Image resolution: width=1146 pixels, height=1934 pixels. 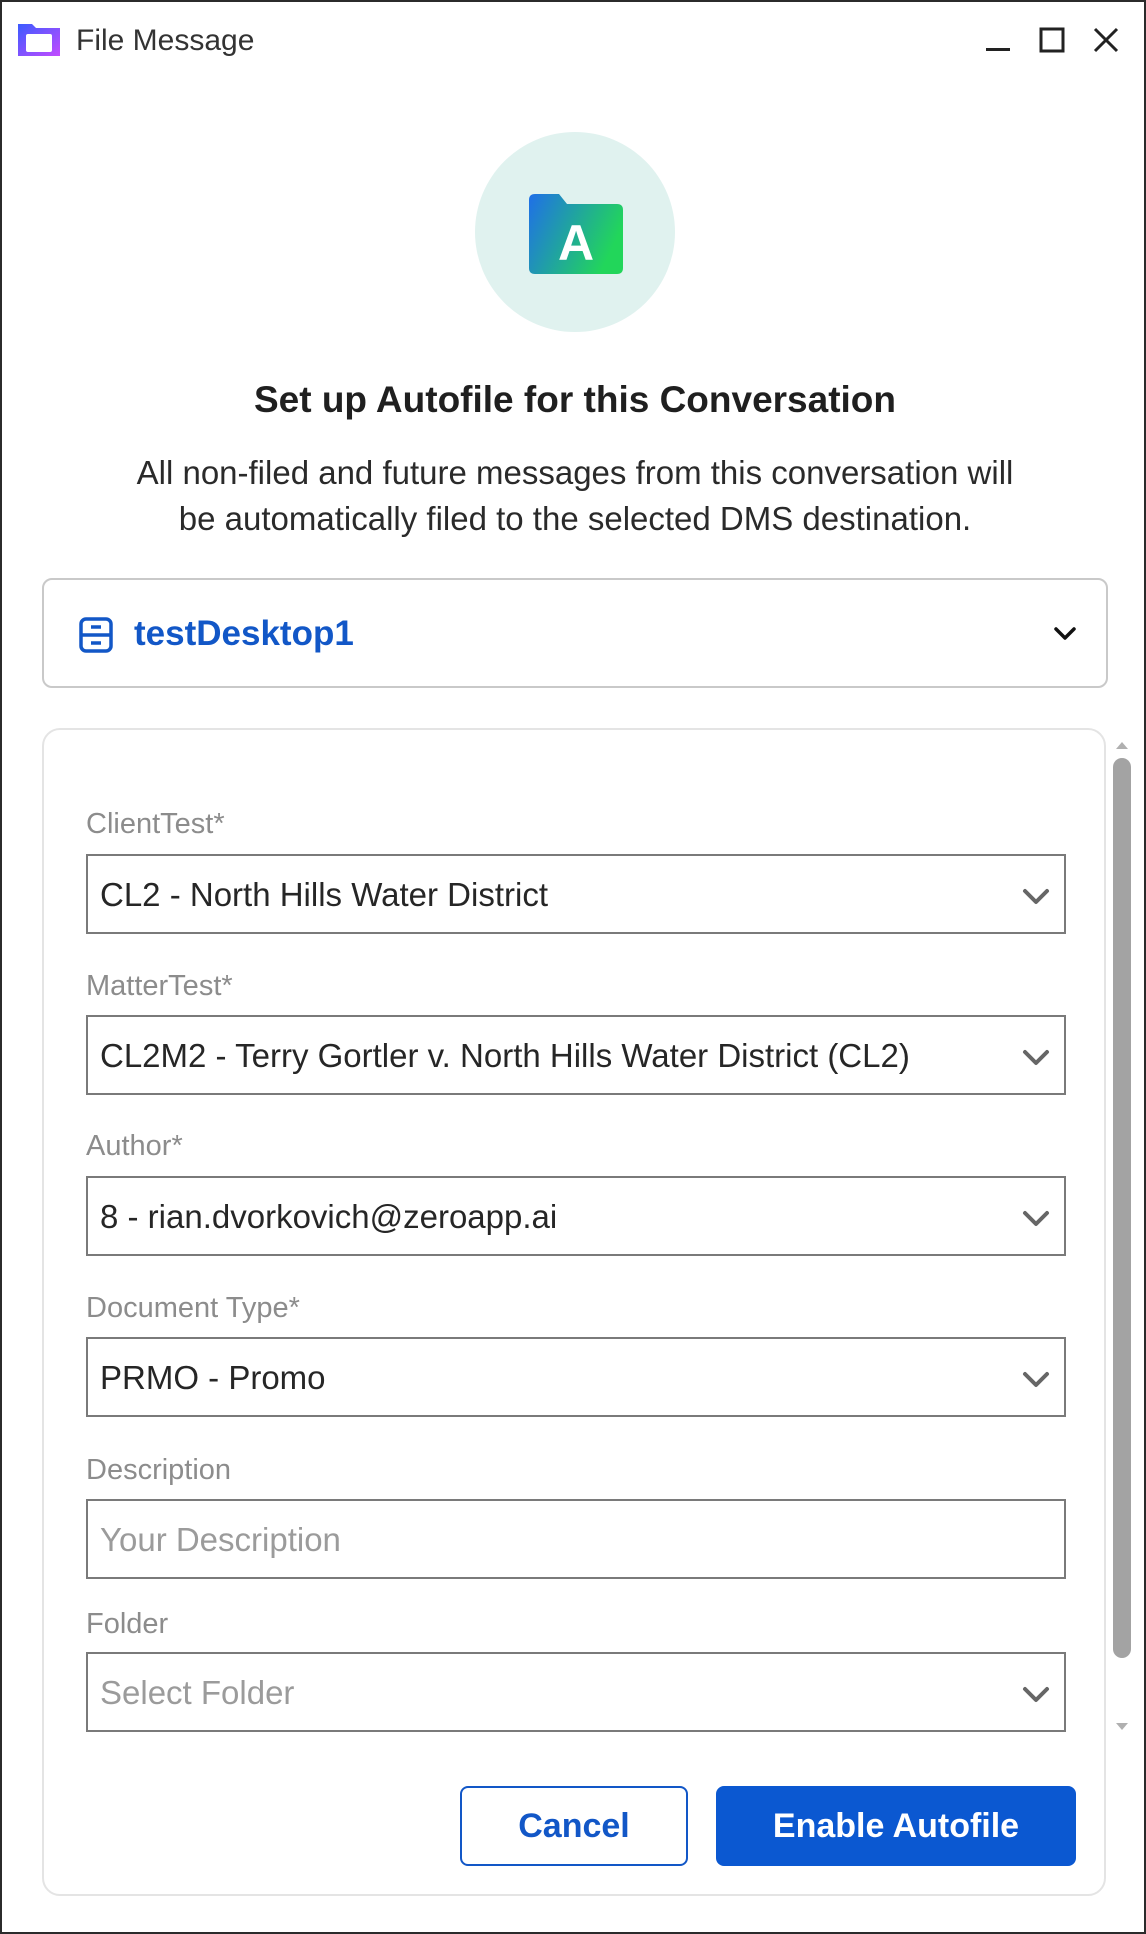 What do you see at coordinates (220, 1539) in the screenshot?
I see `description-placeholder: Your Description` at bounding box center [220, 1539].